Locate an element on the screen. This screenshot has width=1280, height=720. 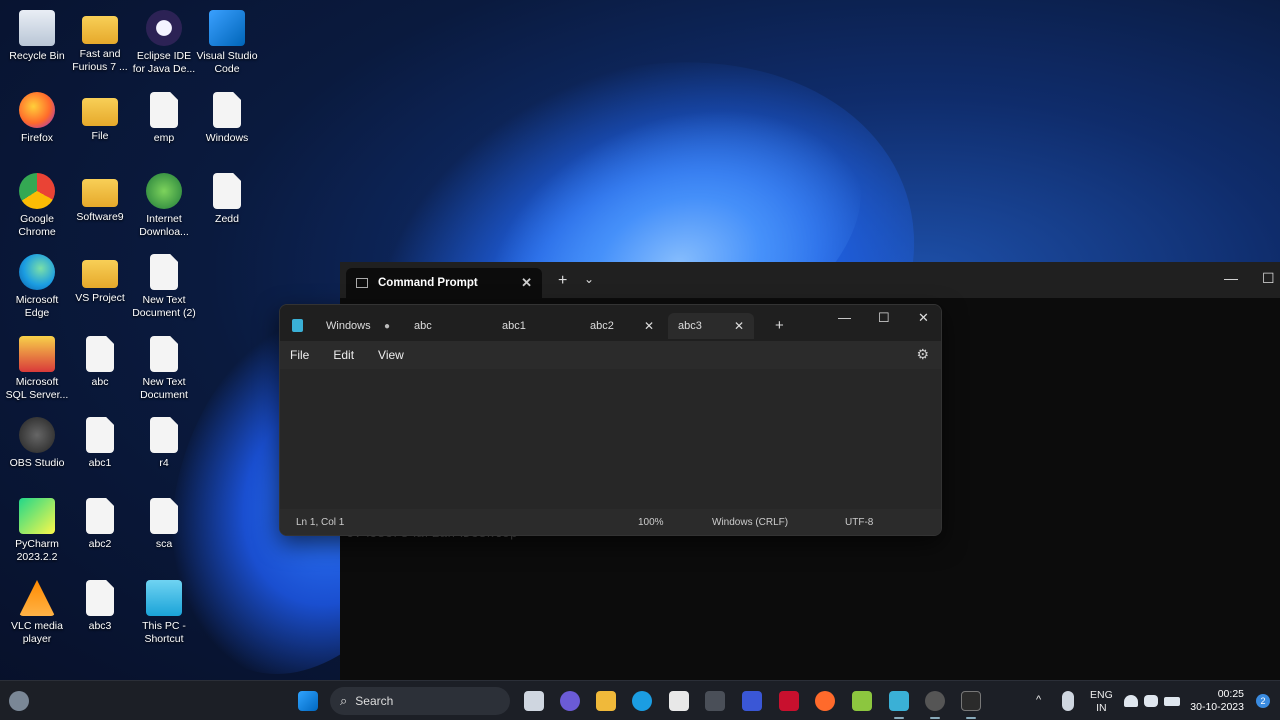
desktop-icon-label: Google Chrome is located at coordinates (37, 225).